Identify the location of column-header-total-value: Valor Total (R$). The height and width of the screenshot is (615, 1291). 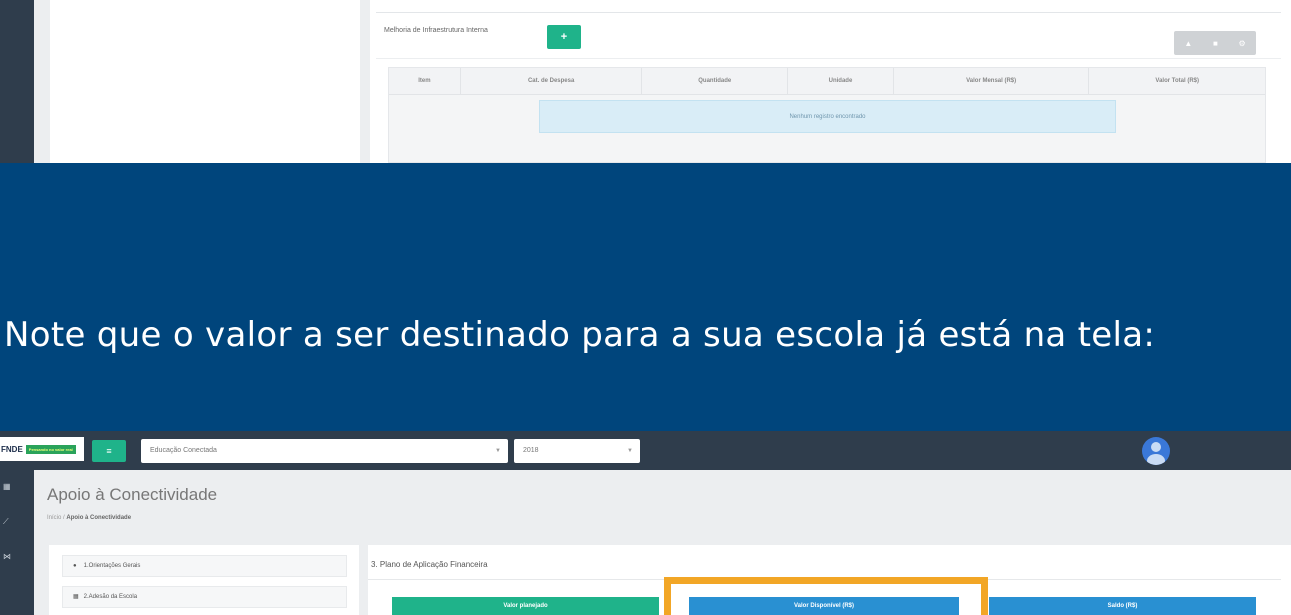
(1177, 81).